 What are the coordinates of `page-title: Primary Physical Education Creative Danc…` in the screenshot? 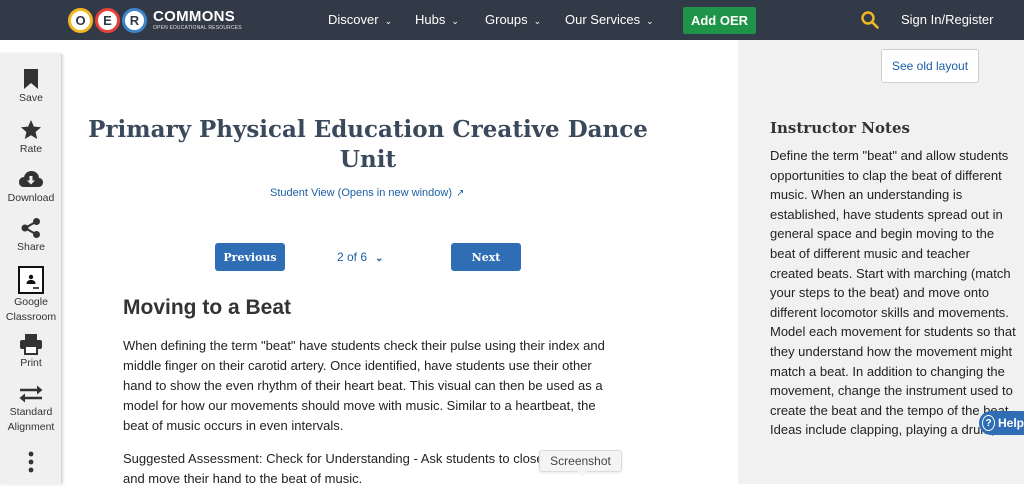 It's located at (368, 144).